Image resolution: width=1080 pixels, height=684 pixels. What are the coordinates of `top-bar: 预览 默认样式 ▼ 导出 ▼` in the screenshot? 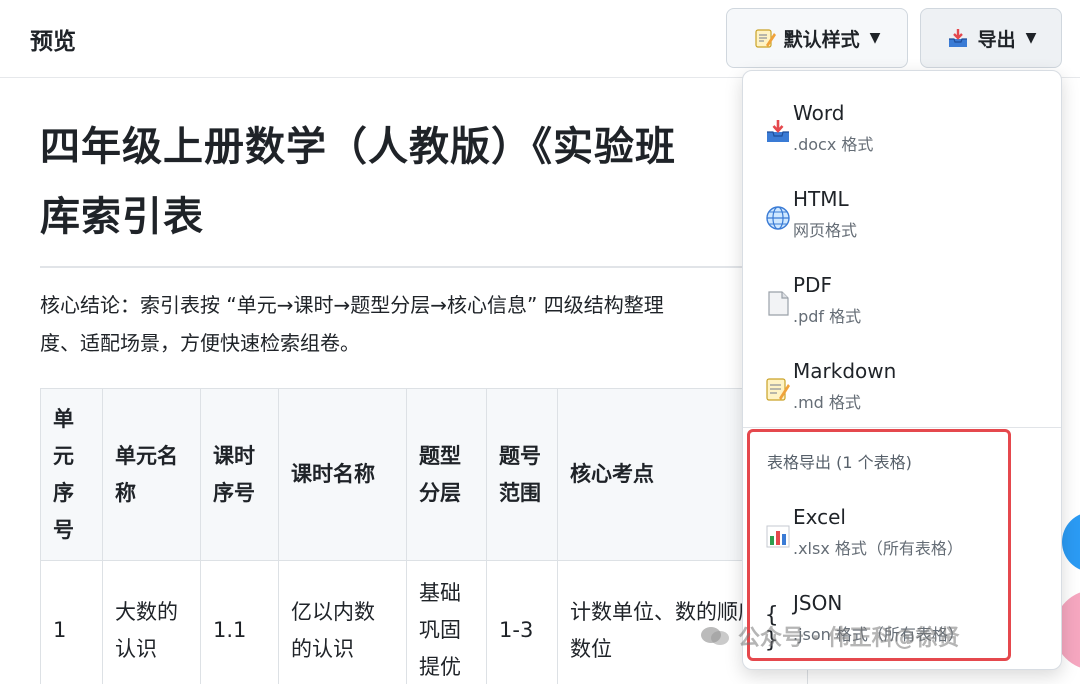 It's located at (540, 39).